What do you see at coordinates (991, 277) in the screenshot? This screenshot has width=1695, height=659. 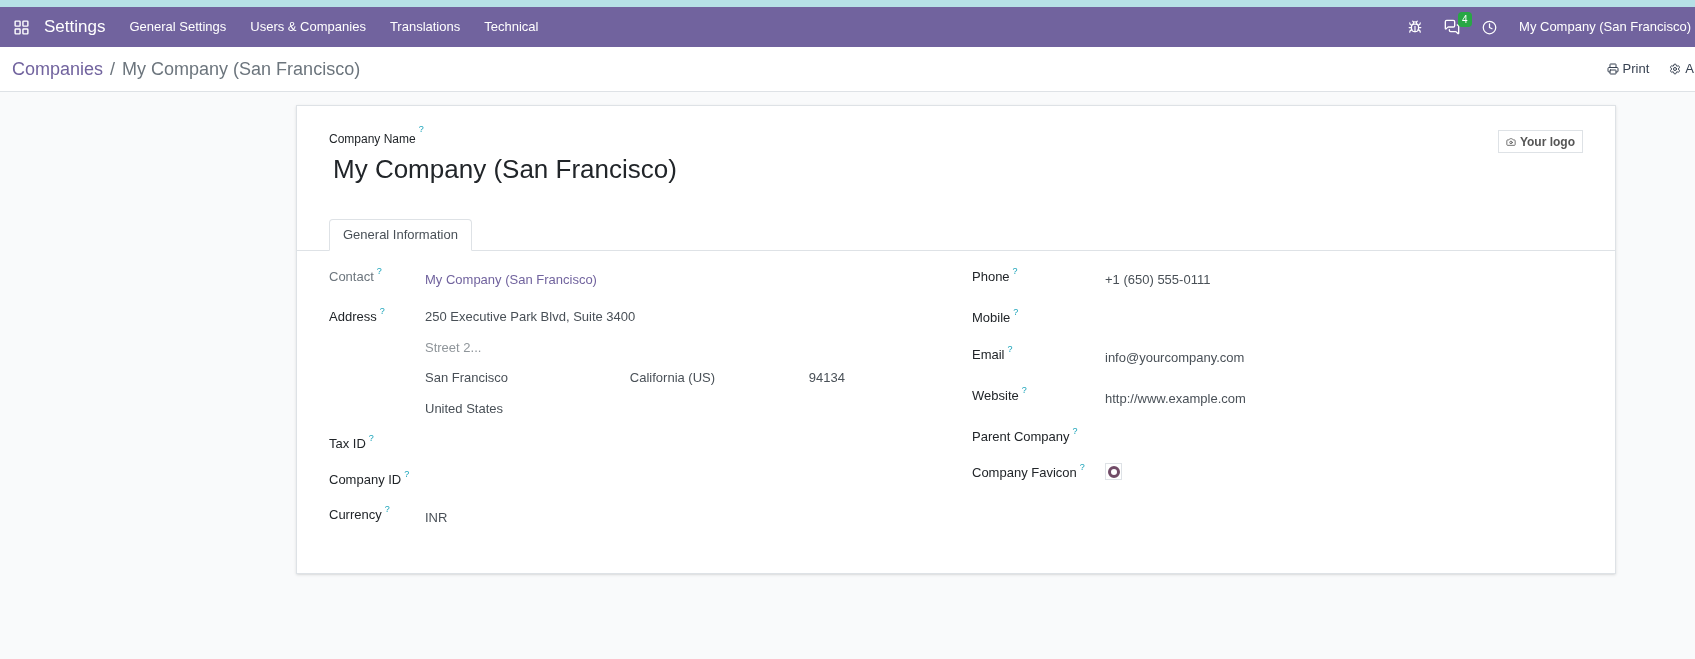 I see `field-label: Phone` at bounding box center [991, 277].